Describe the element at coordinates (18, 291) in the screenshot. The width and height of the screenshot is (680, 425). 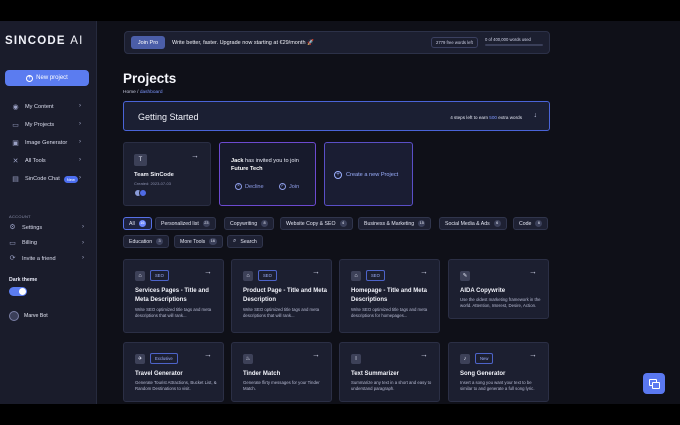
I see `dark-theme-toggle` at that location.